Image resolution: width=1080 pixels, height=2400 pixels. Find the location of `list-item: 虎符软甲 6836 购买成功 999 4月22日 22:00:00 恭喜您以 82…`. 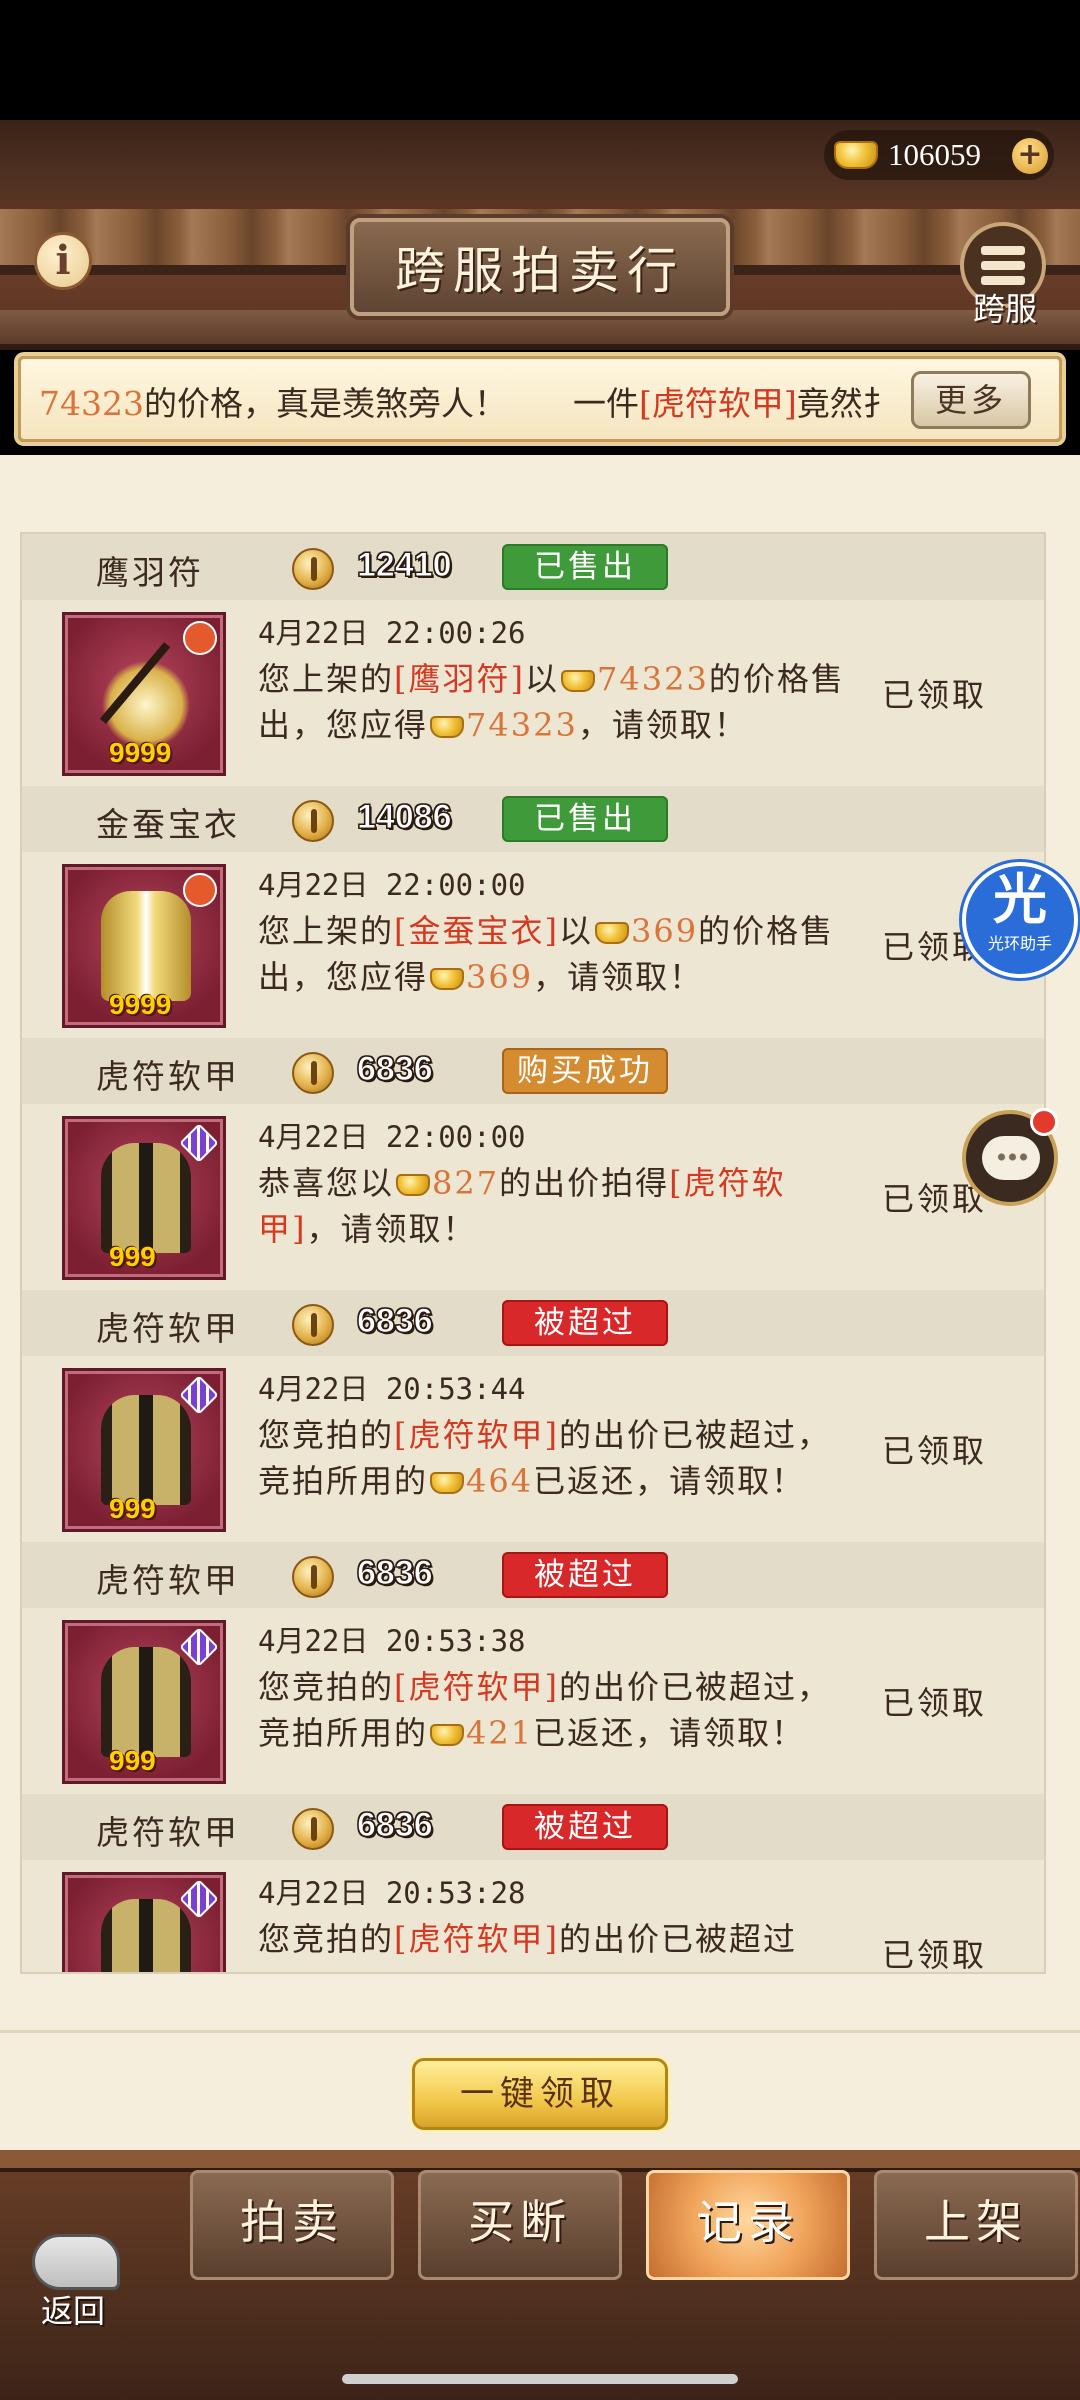

list-item: 虎符软甲 6836 购买成功 999 4月22日 22:00:00 恭喜您以 82… is located at coordinates (533, 1164).